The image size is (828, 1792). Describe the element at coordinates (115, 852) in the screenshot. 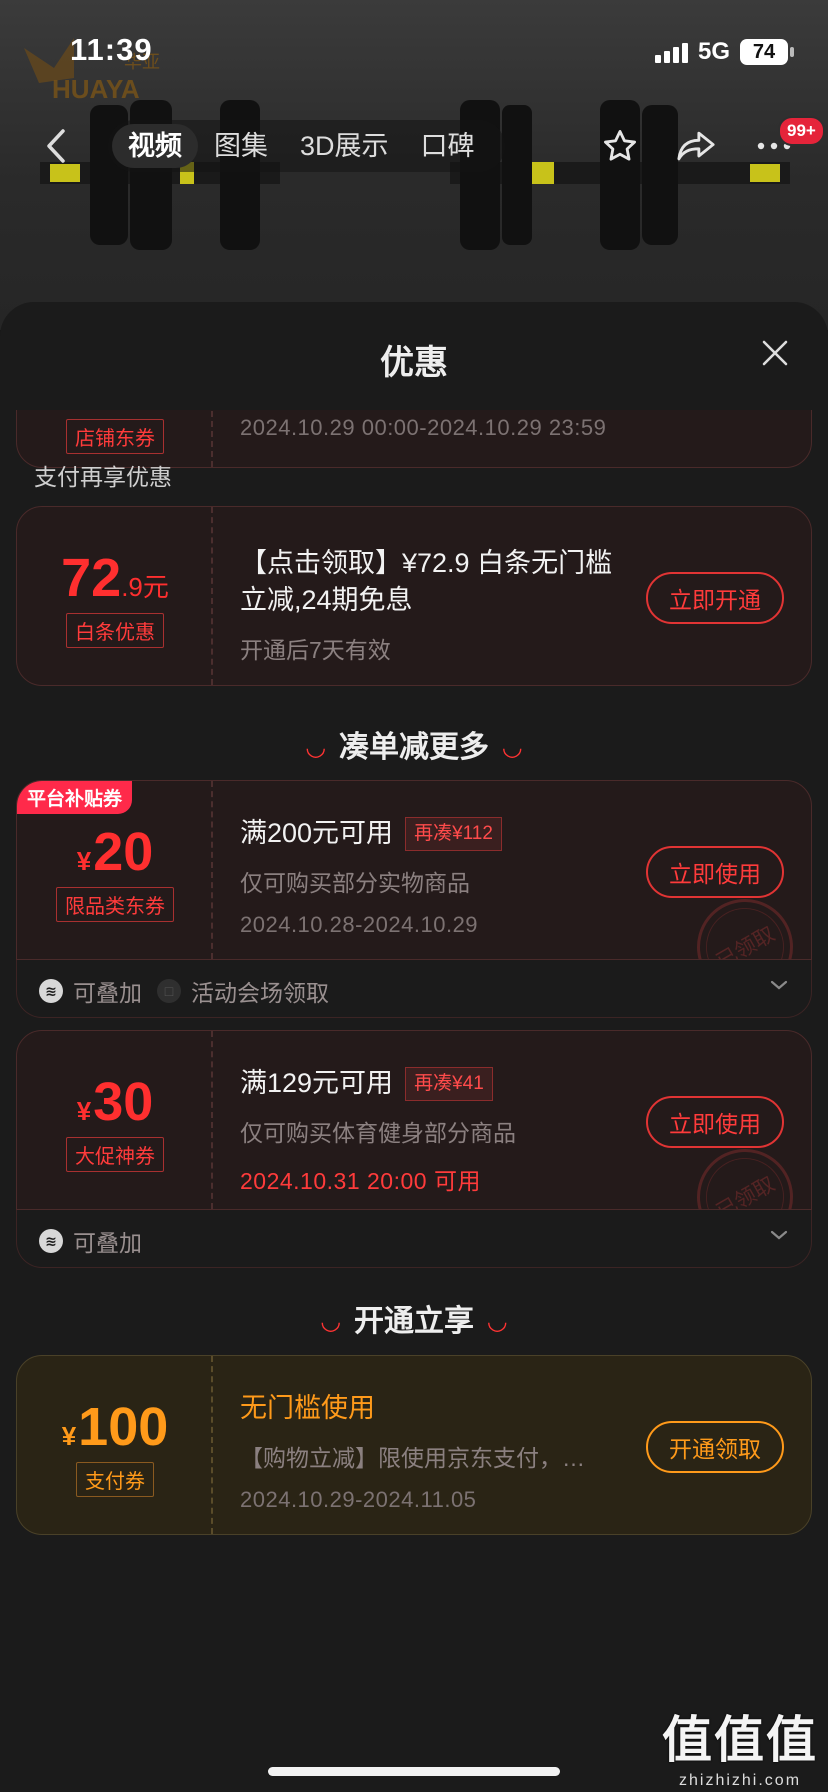

I see `coupon-amount: ¥20` at that location.